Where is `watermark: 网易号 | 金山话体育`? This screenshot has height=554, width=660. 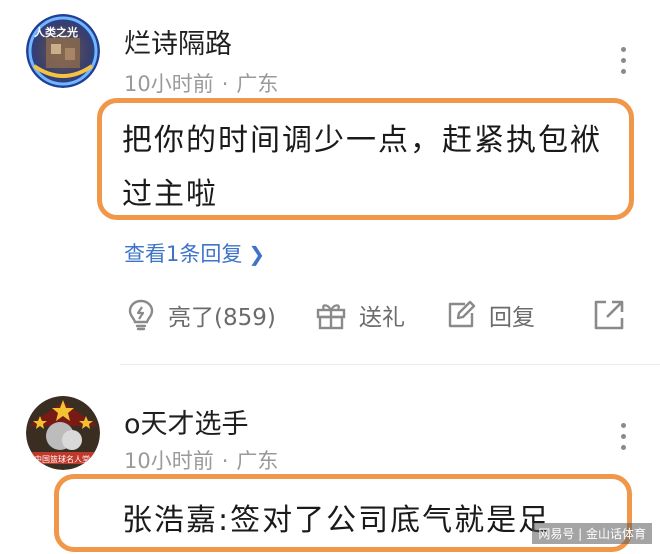 watermark: 网易号 | 金山话体育 is located at coordinates (592, 533).